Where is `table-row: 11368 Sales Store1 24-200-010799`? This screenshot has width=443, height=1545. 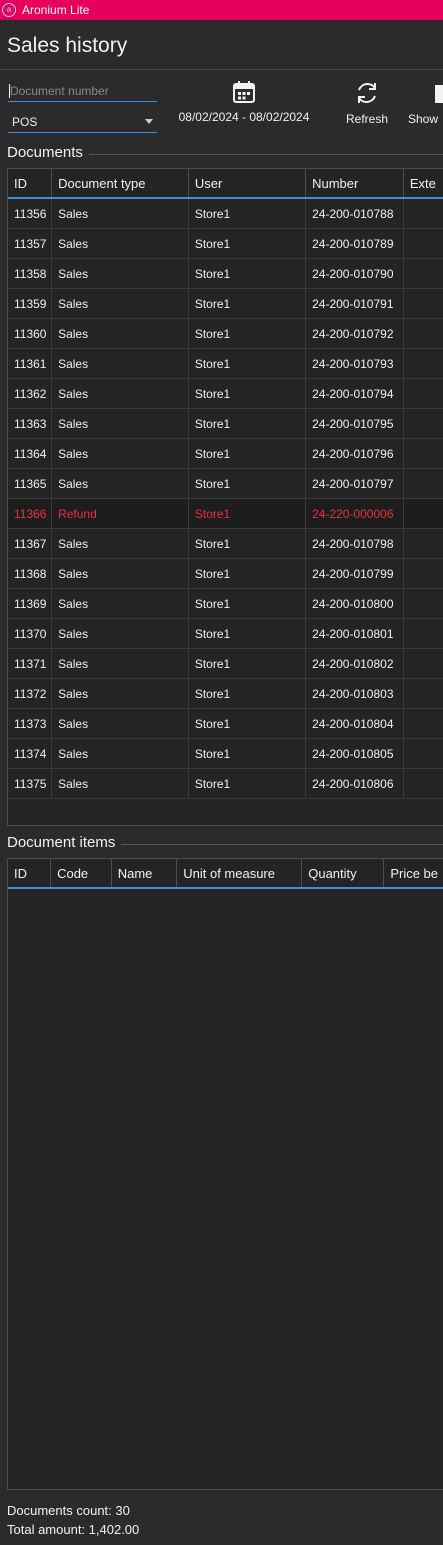 table-row: 11368 Sales Store1 24-200-010799 is located at coordinates (225, 574).